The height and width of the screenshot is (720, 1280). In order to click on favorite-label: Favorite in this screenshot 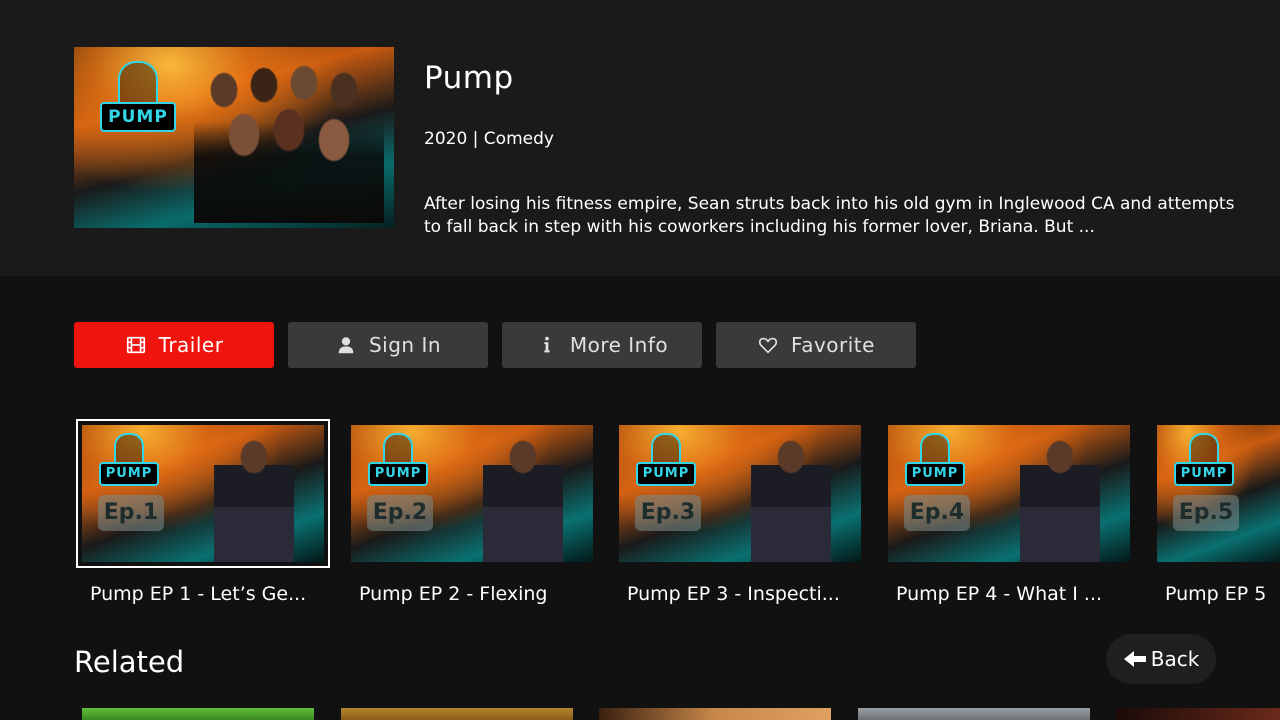, I will do `click(833, 345)`.